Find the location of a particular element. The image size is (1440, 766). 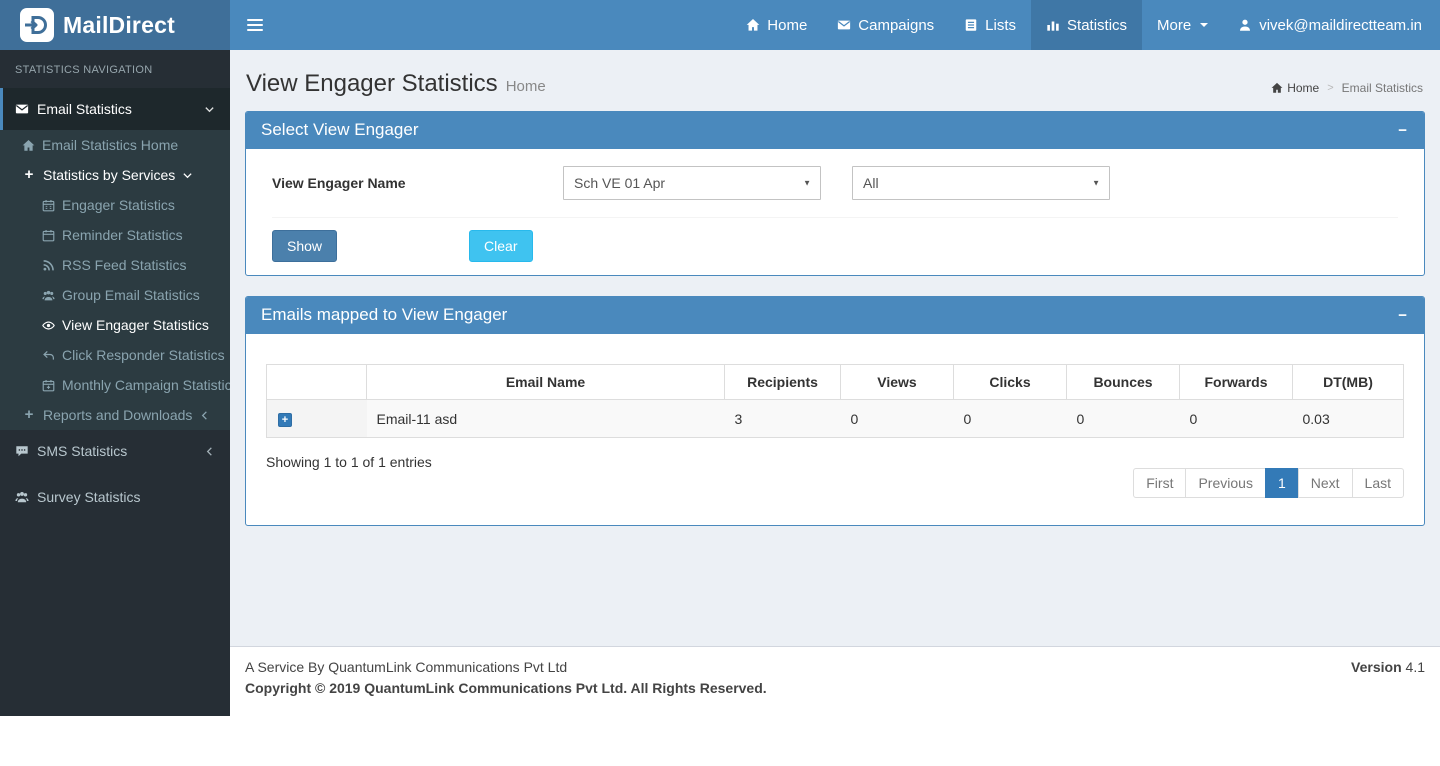

sidebar-item-email-statistics-home: Email Statistics Home is located at coordinates (115, 145).